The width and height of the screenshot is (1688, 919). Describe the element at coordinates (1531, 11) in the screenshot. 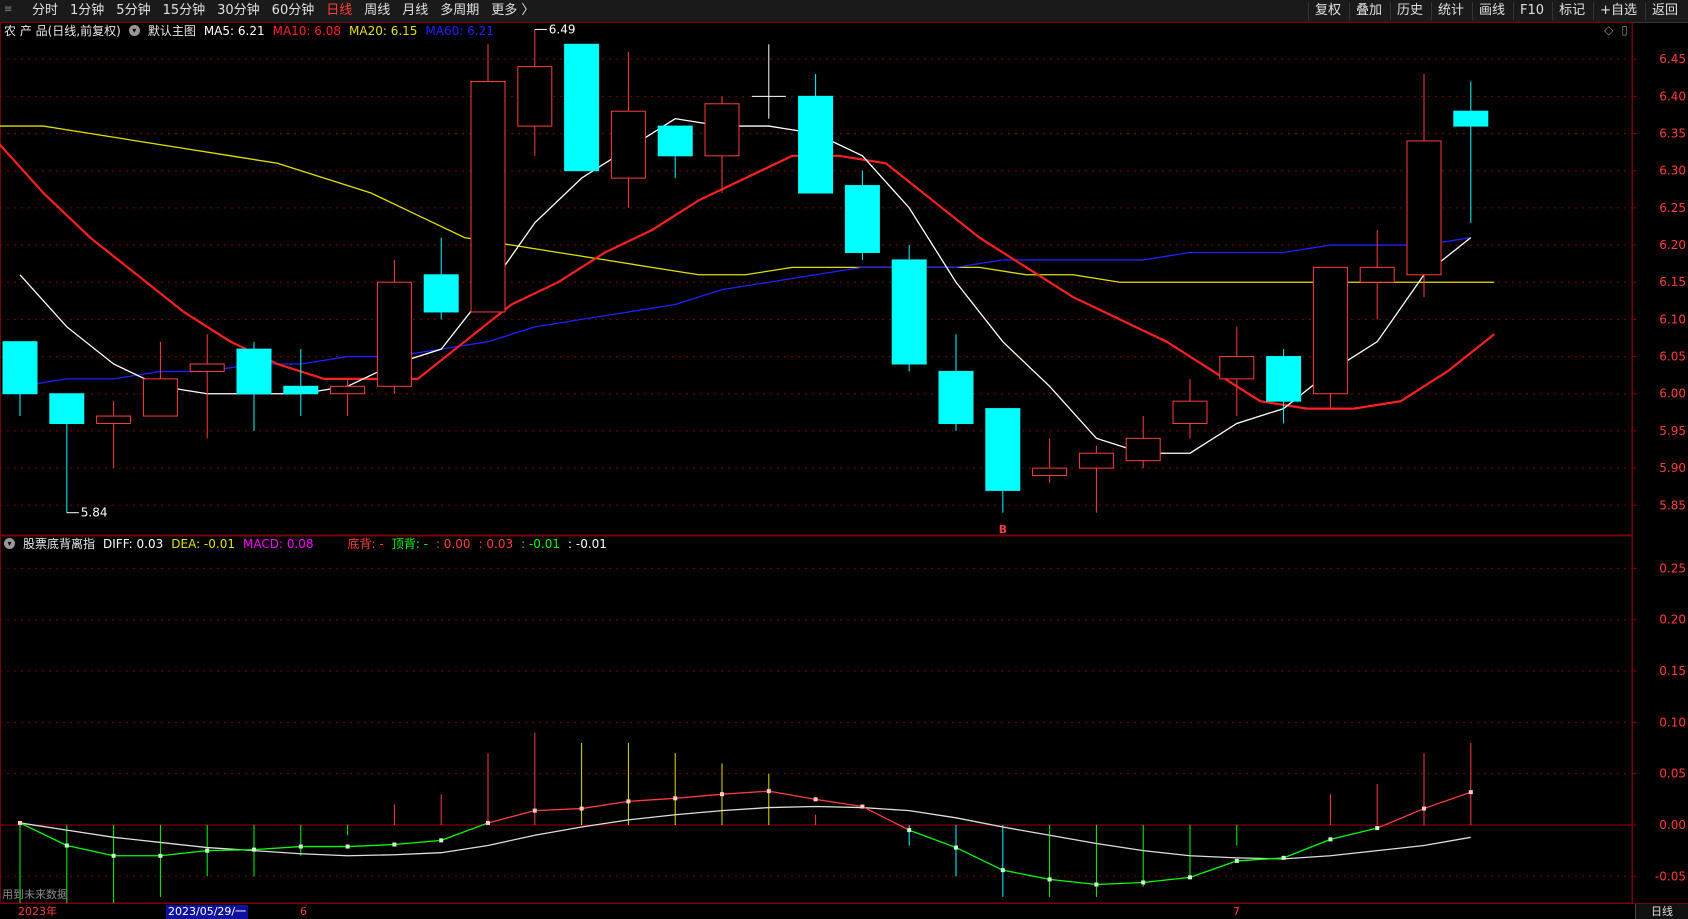

I see `tool-button-5: F10` at that location.